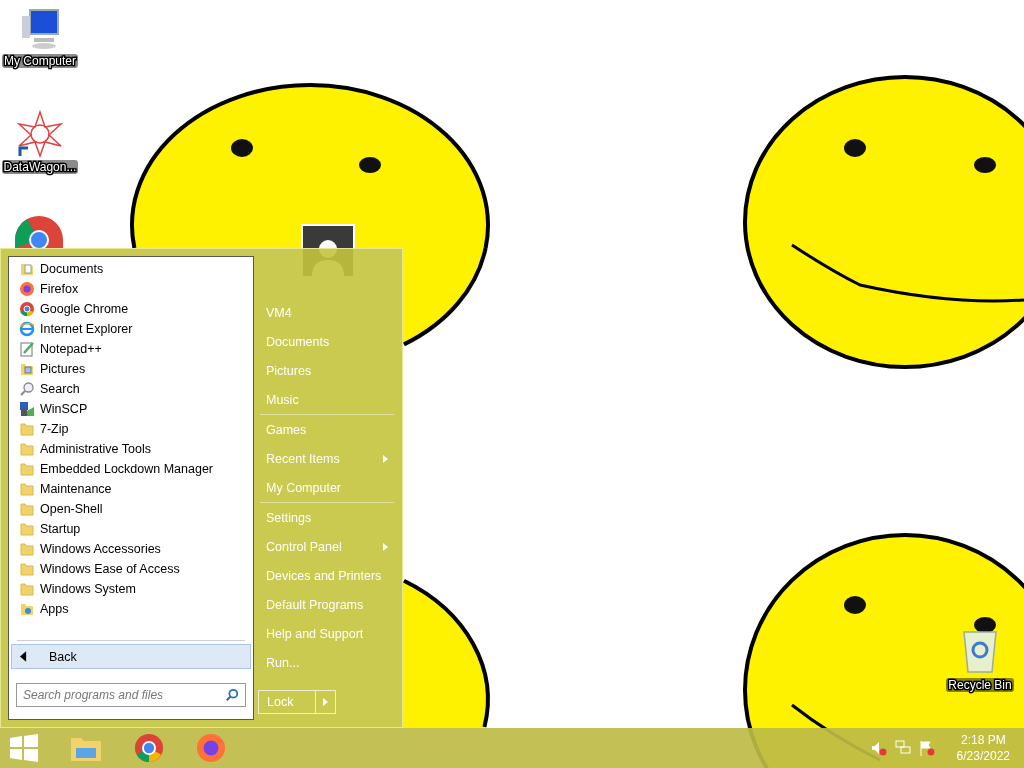 This screenshot has height=768, width=1024. Describe the element at coordinates (131, 409) in the screenshot. I see `menu-item: WinSCP` at that location.